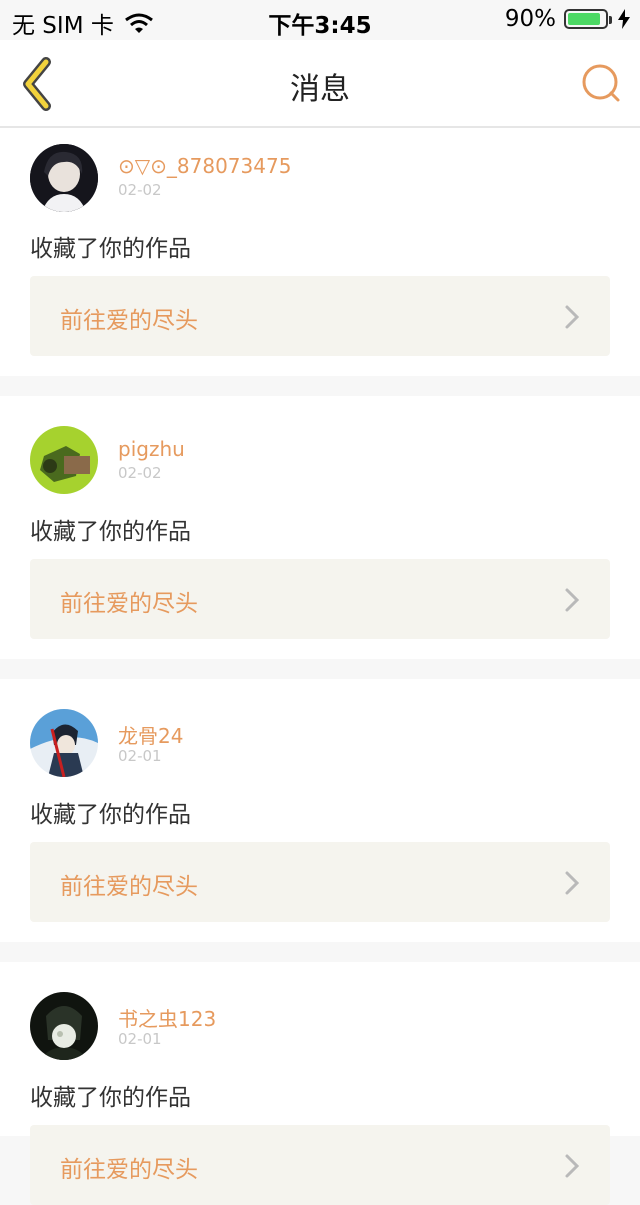 The height and width of the screenshot is (1205, 640). What do you see at coordinates (624, 19) in the screenshot?
I see `charging-icon` at bounding box center [624, 19].